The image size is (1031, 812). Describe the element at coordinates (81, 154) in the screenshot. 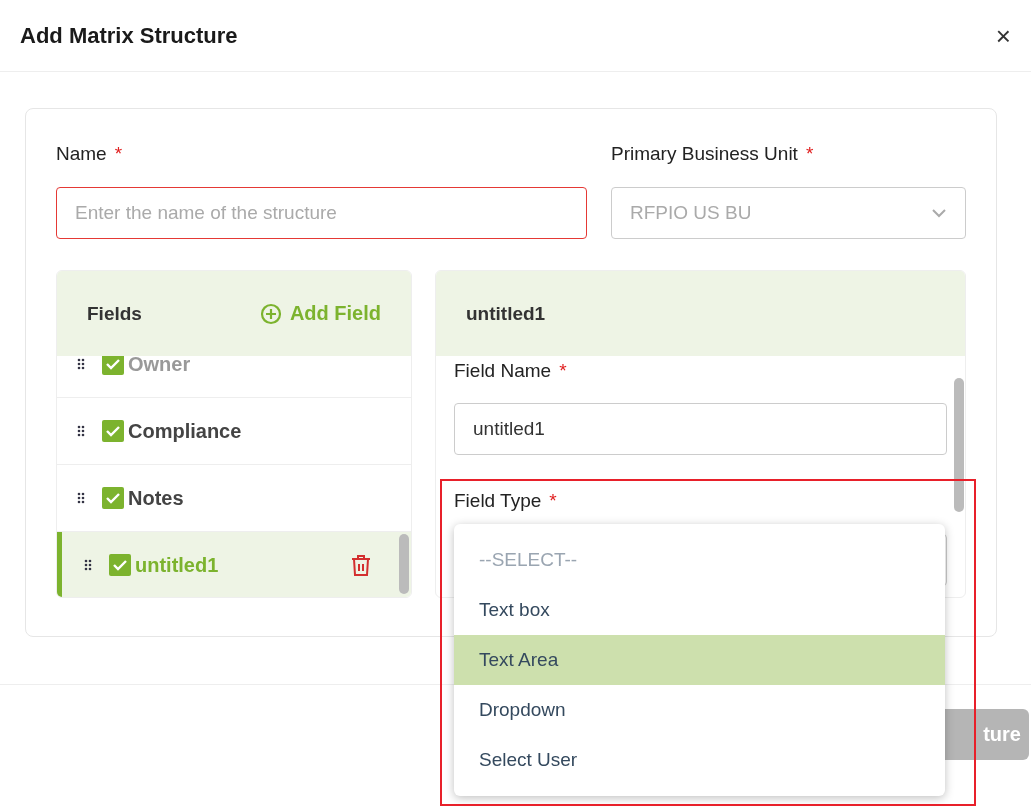

I see `field-label: Name` at that location.